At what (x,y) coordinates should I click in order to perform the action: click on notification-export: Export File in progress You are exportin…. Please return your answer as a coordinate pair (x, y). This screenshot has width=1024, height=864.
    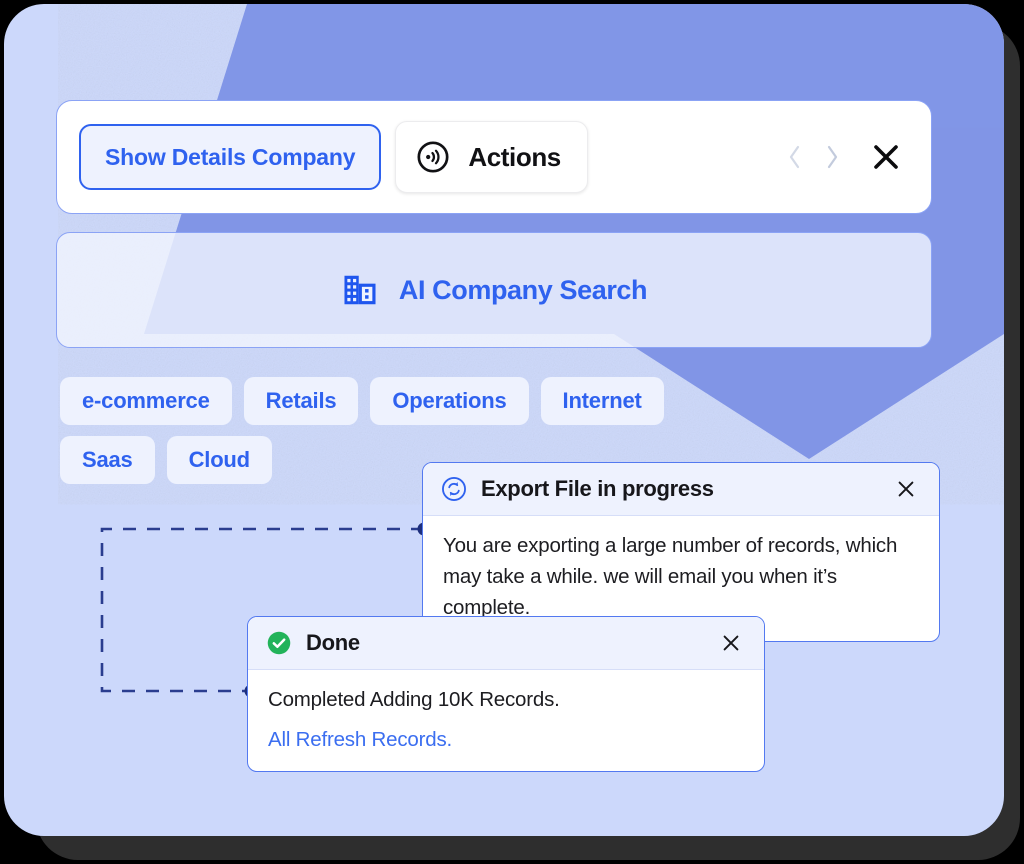
    Looking at the image, I should click on (681, 552).